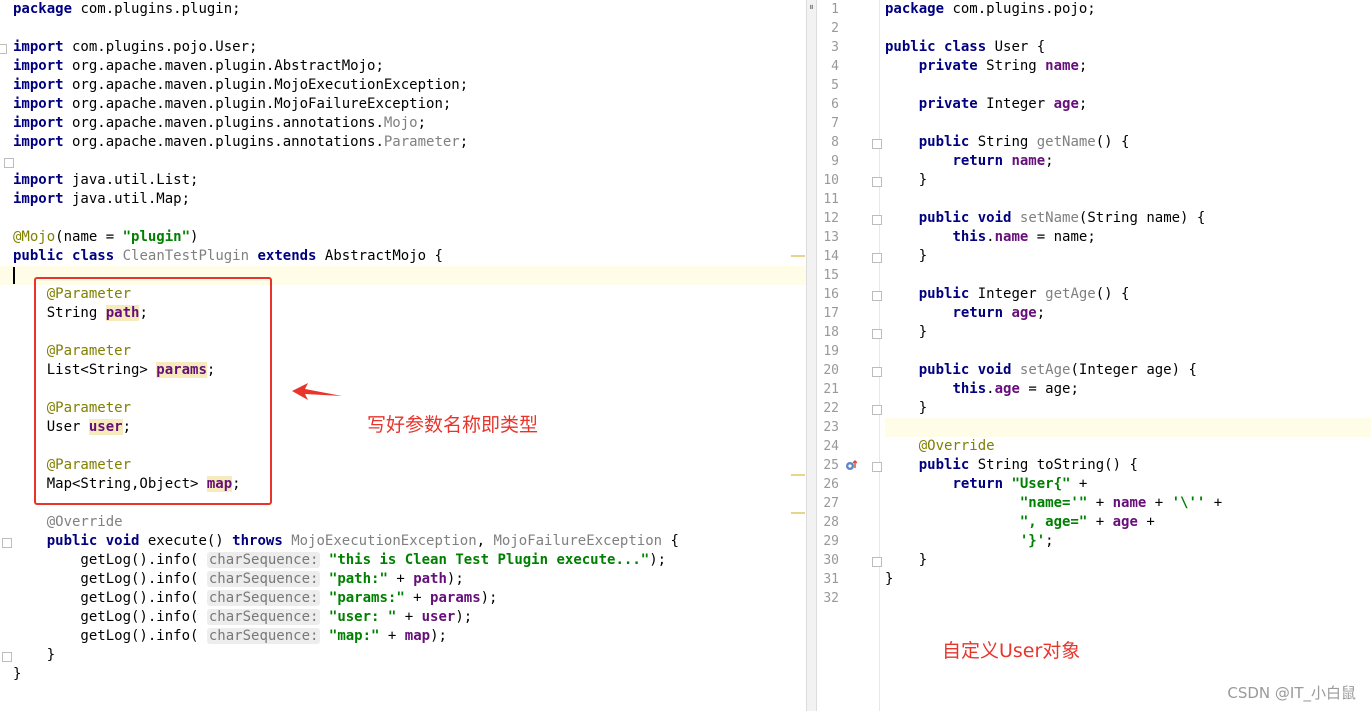 This screenshot has height=711, width=1371. I want to click on line-number: 11, so click(831, 199).